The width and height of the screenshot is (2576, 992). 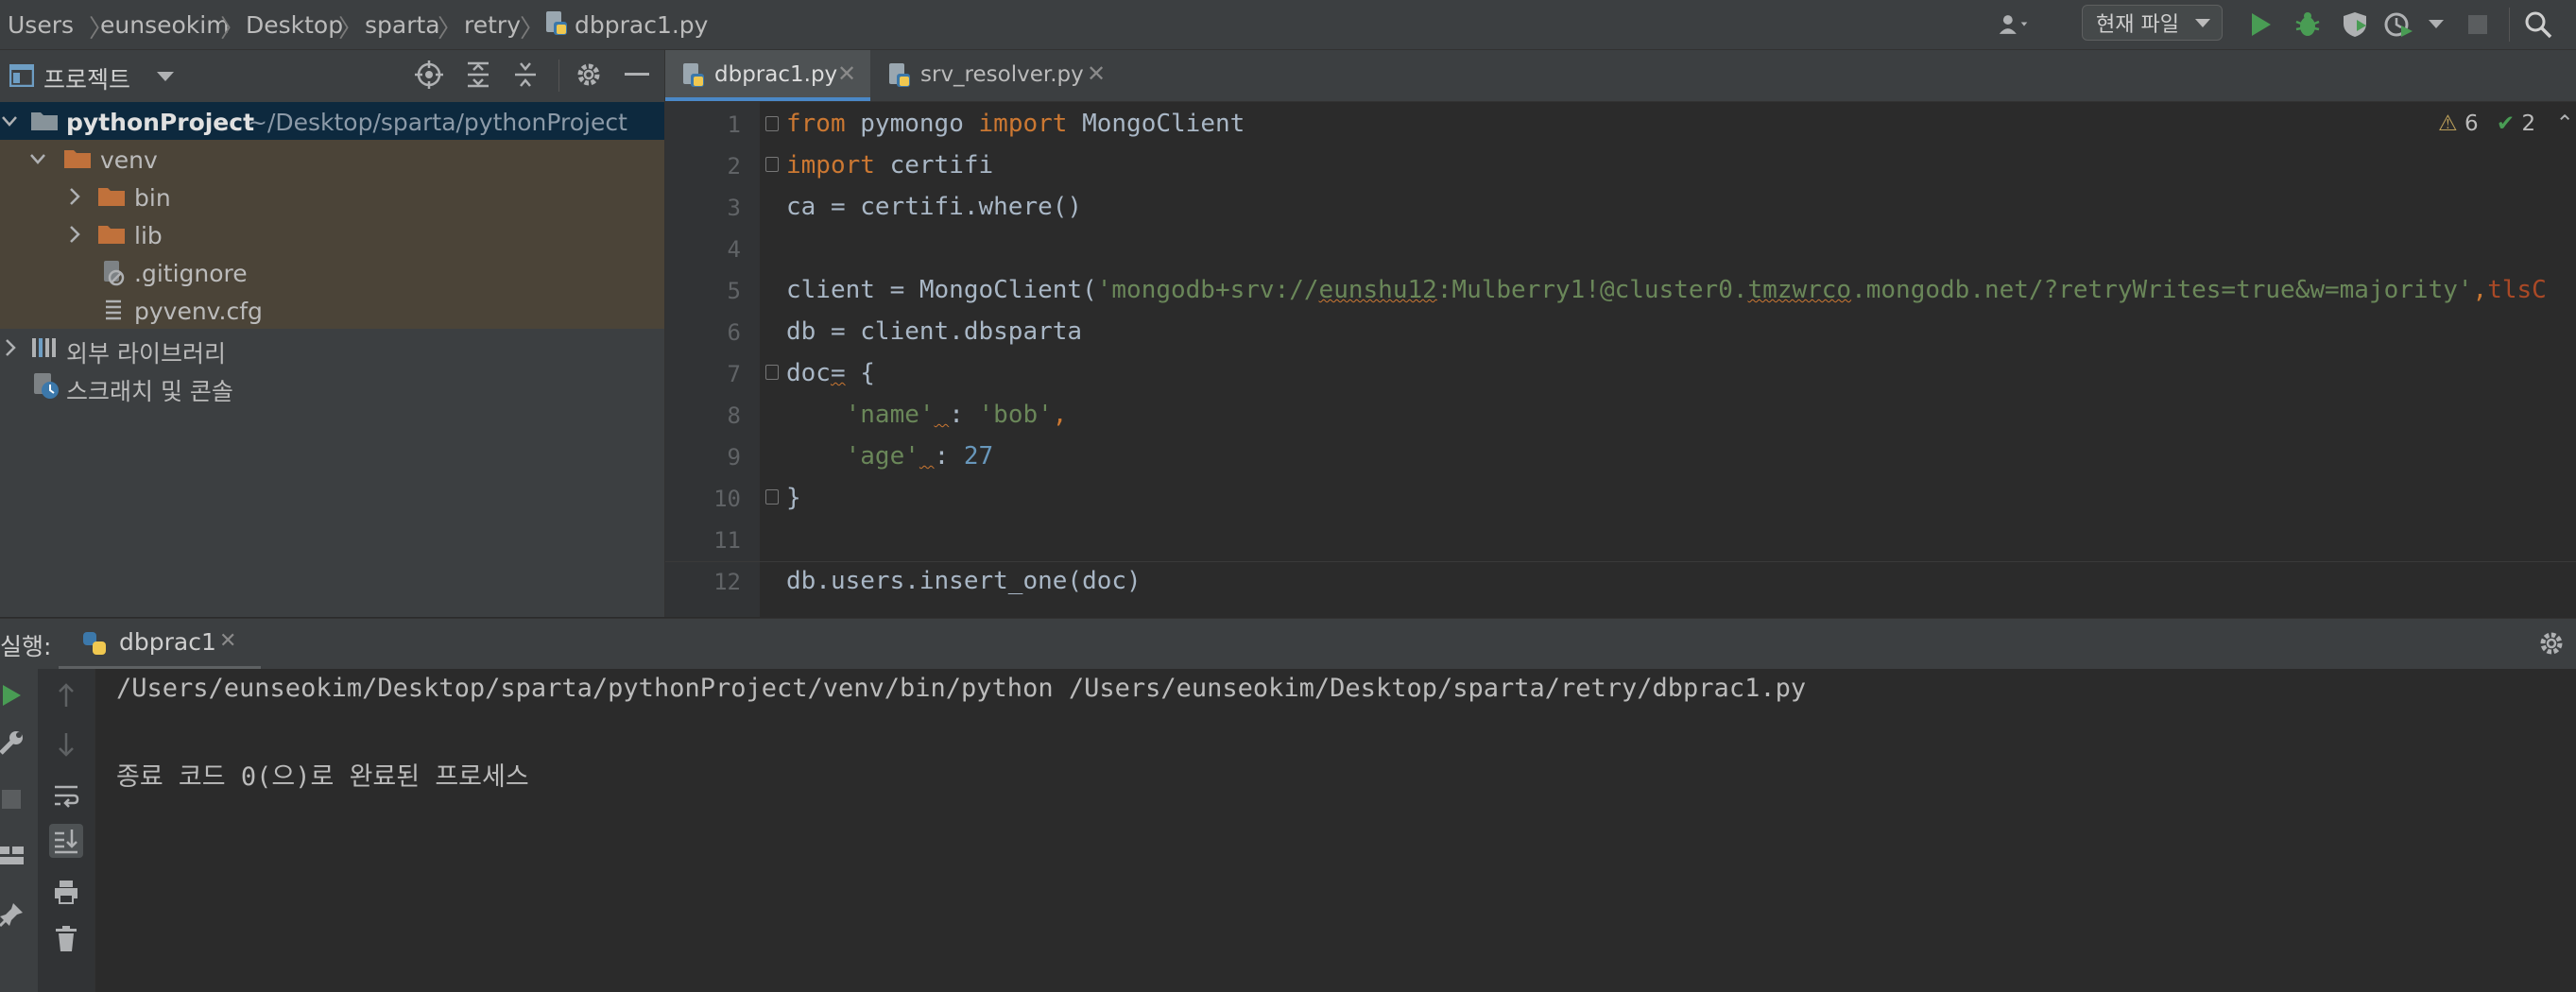 I want to click on layout-icon, so click(x=14, y=856).